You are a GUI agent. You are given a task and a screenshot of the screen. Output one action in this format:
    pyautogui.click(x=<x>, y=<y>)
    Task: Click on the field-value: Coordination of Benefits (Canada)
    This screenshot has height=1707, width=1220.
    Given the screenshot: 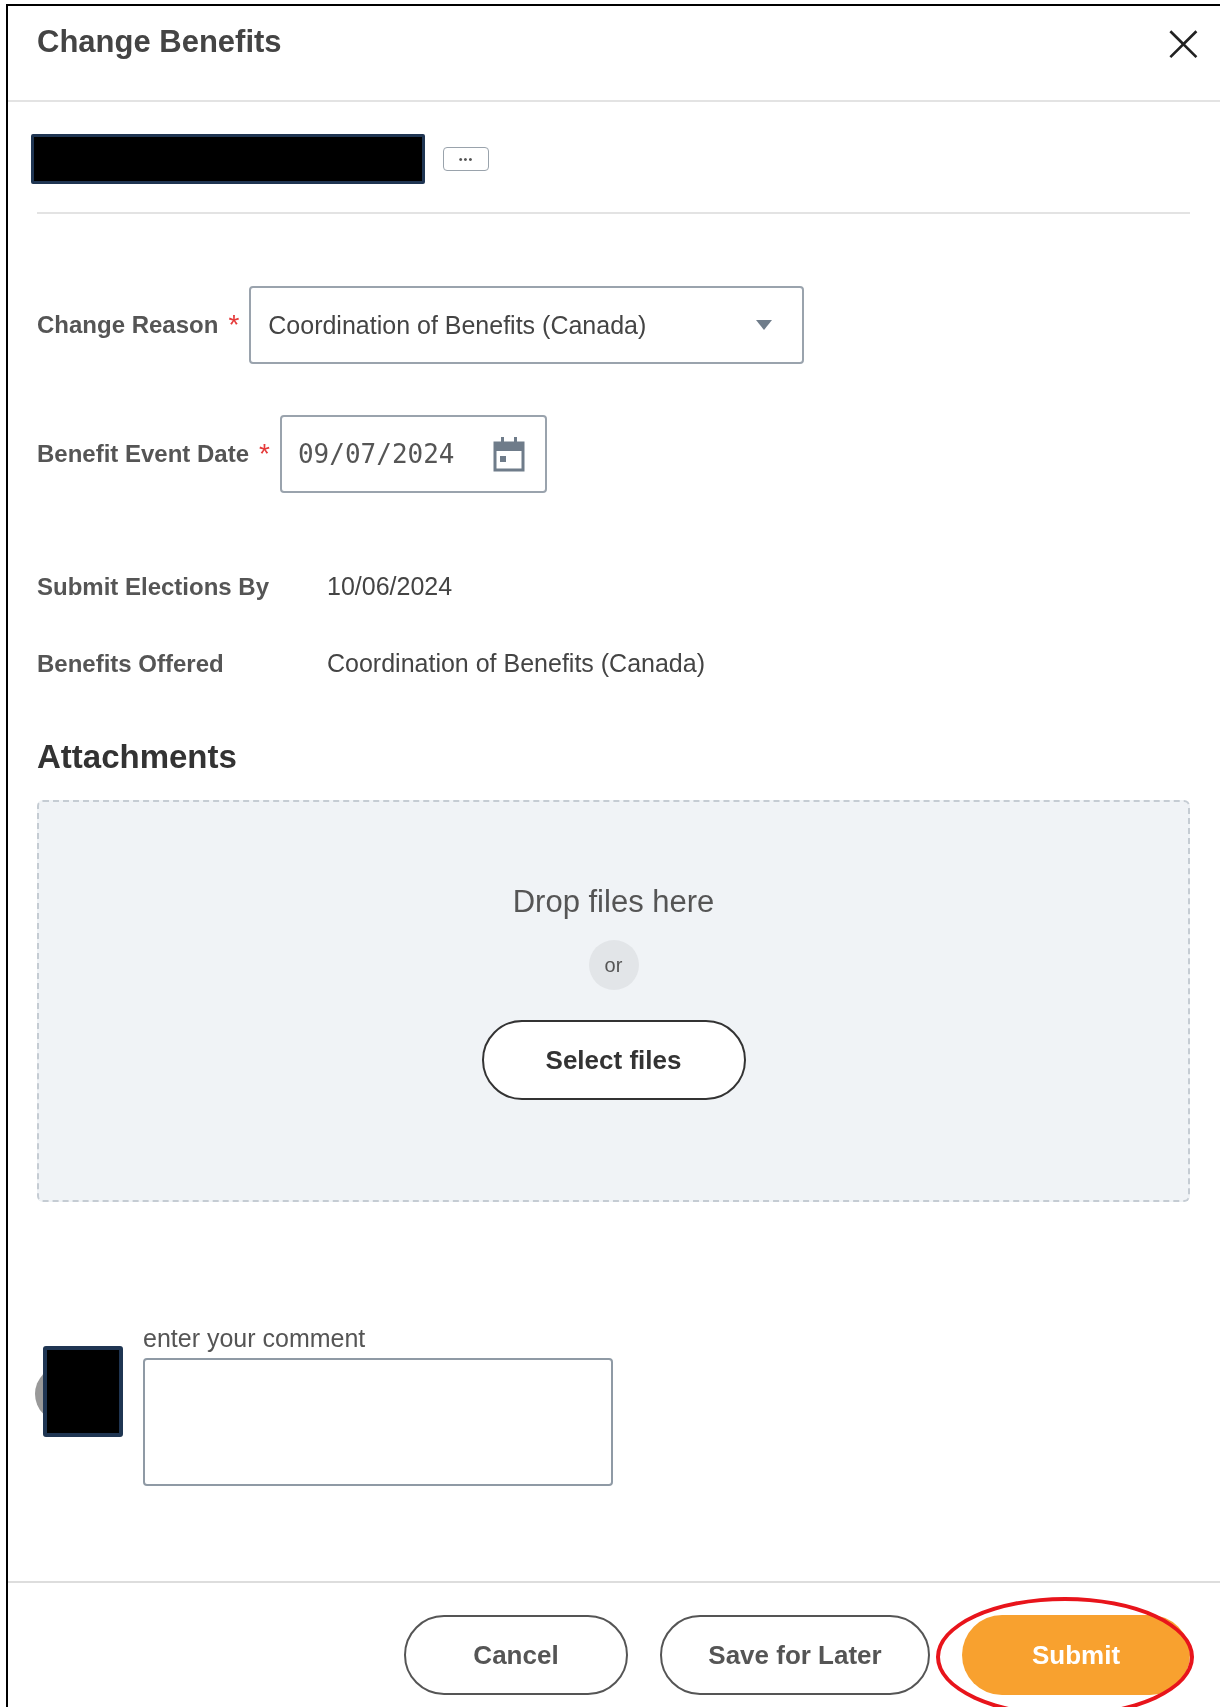 What is the action you would take?
    pyautogui.click(x=516, y=663)
    